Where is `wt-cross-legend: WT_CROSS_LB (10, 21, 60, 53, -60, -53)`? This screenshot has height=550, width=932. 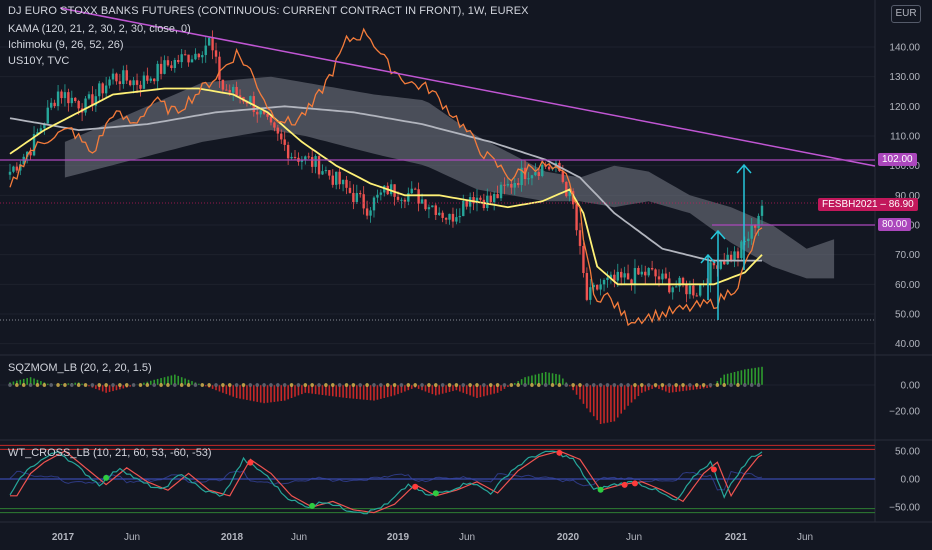
wt-cross-legend: WT_CROSS_LB (10, 21, 60, 53, -60, -53) is located at coordinates (110, 453).